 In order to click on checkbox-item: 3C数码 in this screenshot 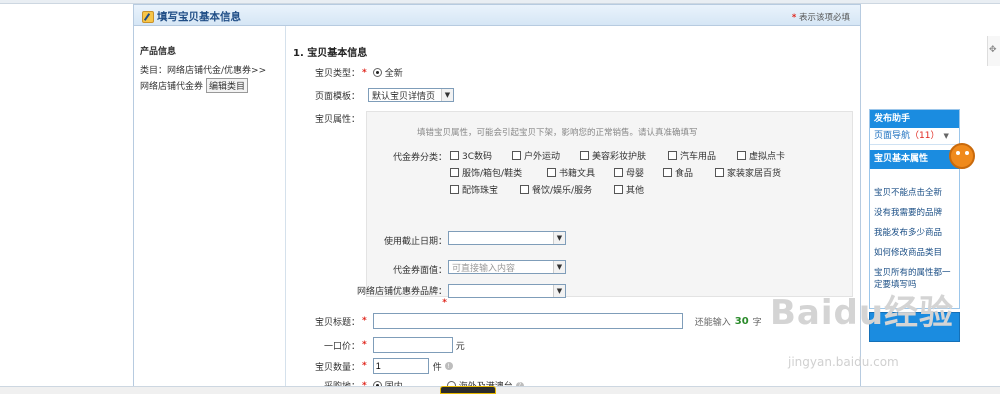, I will do `click(471, 155)`.